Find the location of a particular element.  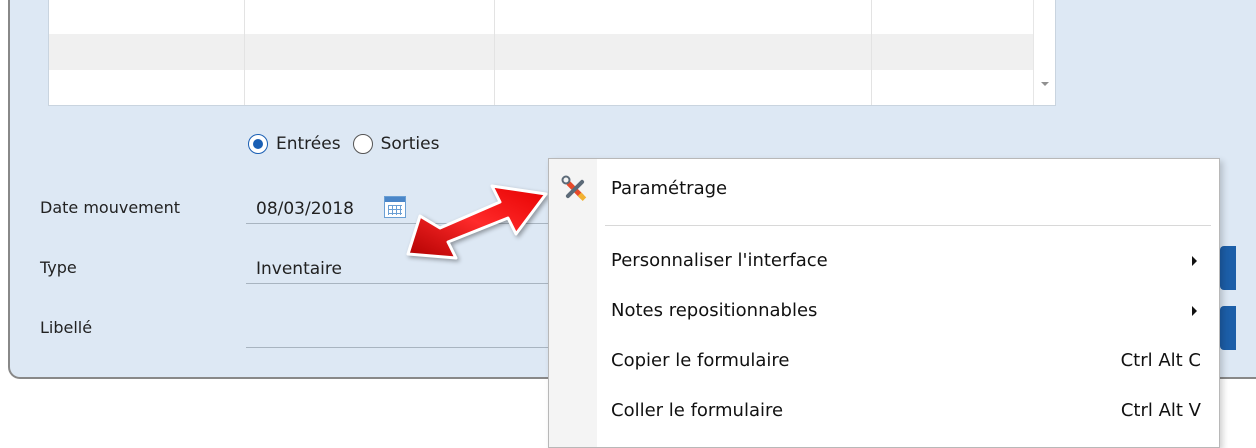

menu-item-label: Paramétrage is located at coordinates (669, 188).